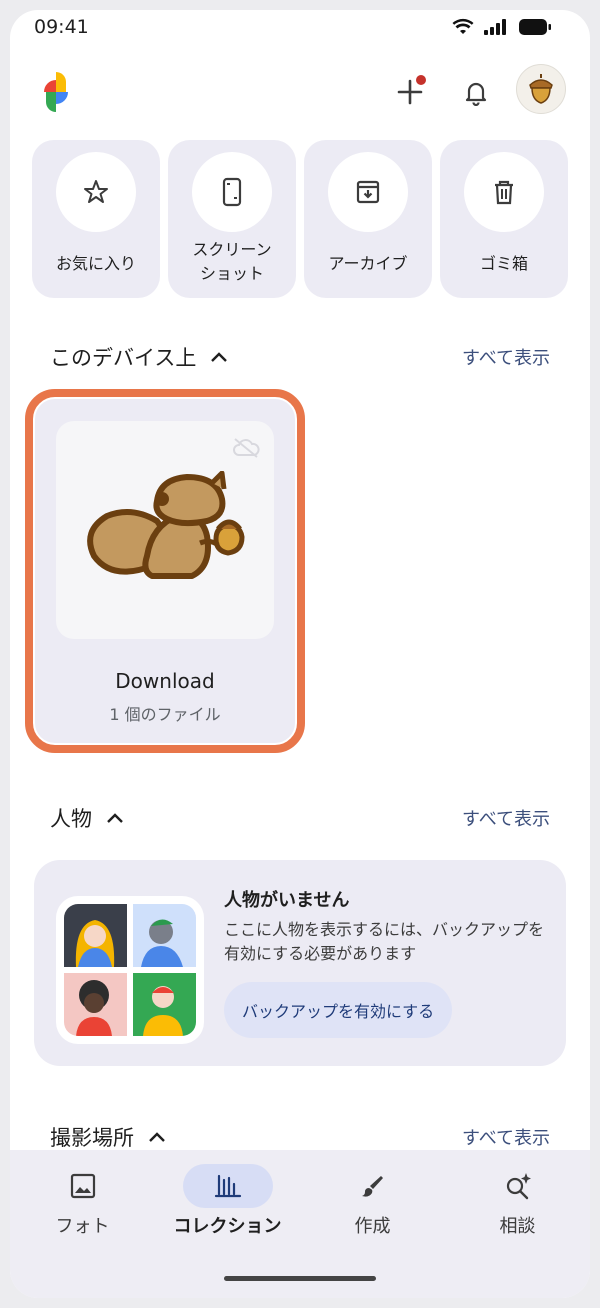 The height and width of the screenshot is (1308, 600). What do you see at coordinates (71, 819) in the screenshot?
I see `people-section-title: 人物` at bounding box center [71, 819].